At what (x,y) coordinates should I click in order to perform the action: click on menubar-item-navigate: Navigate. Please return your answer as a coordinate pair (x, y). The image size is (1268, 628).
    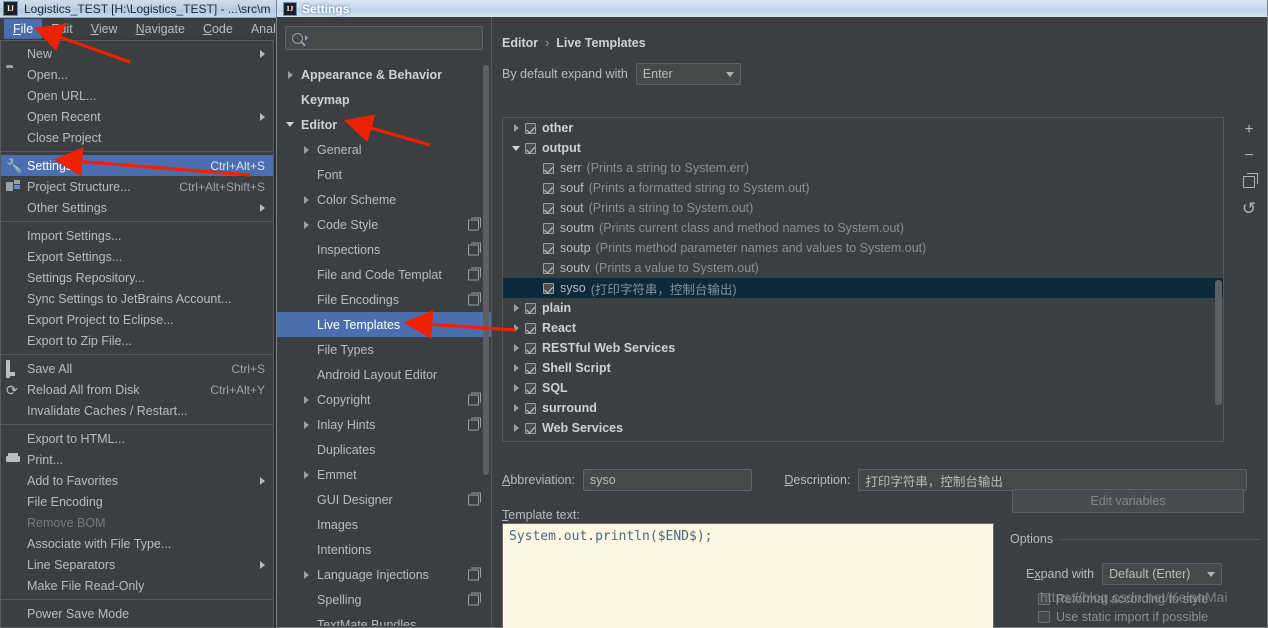
    Looking at the image, I should click on (160, 29).